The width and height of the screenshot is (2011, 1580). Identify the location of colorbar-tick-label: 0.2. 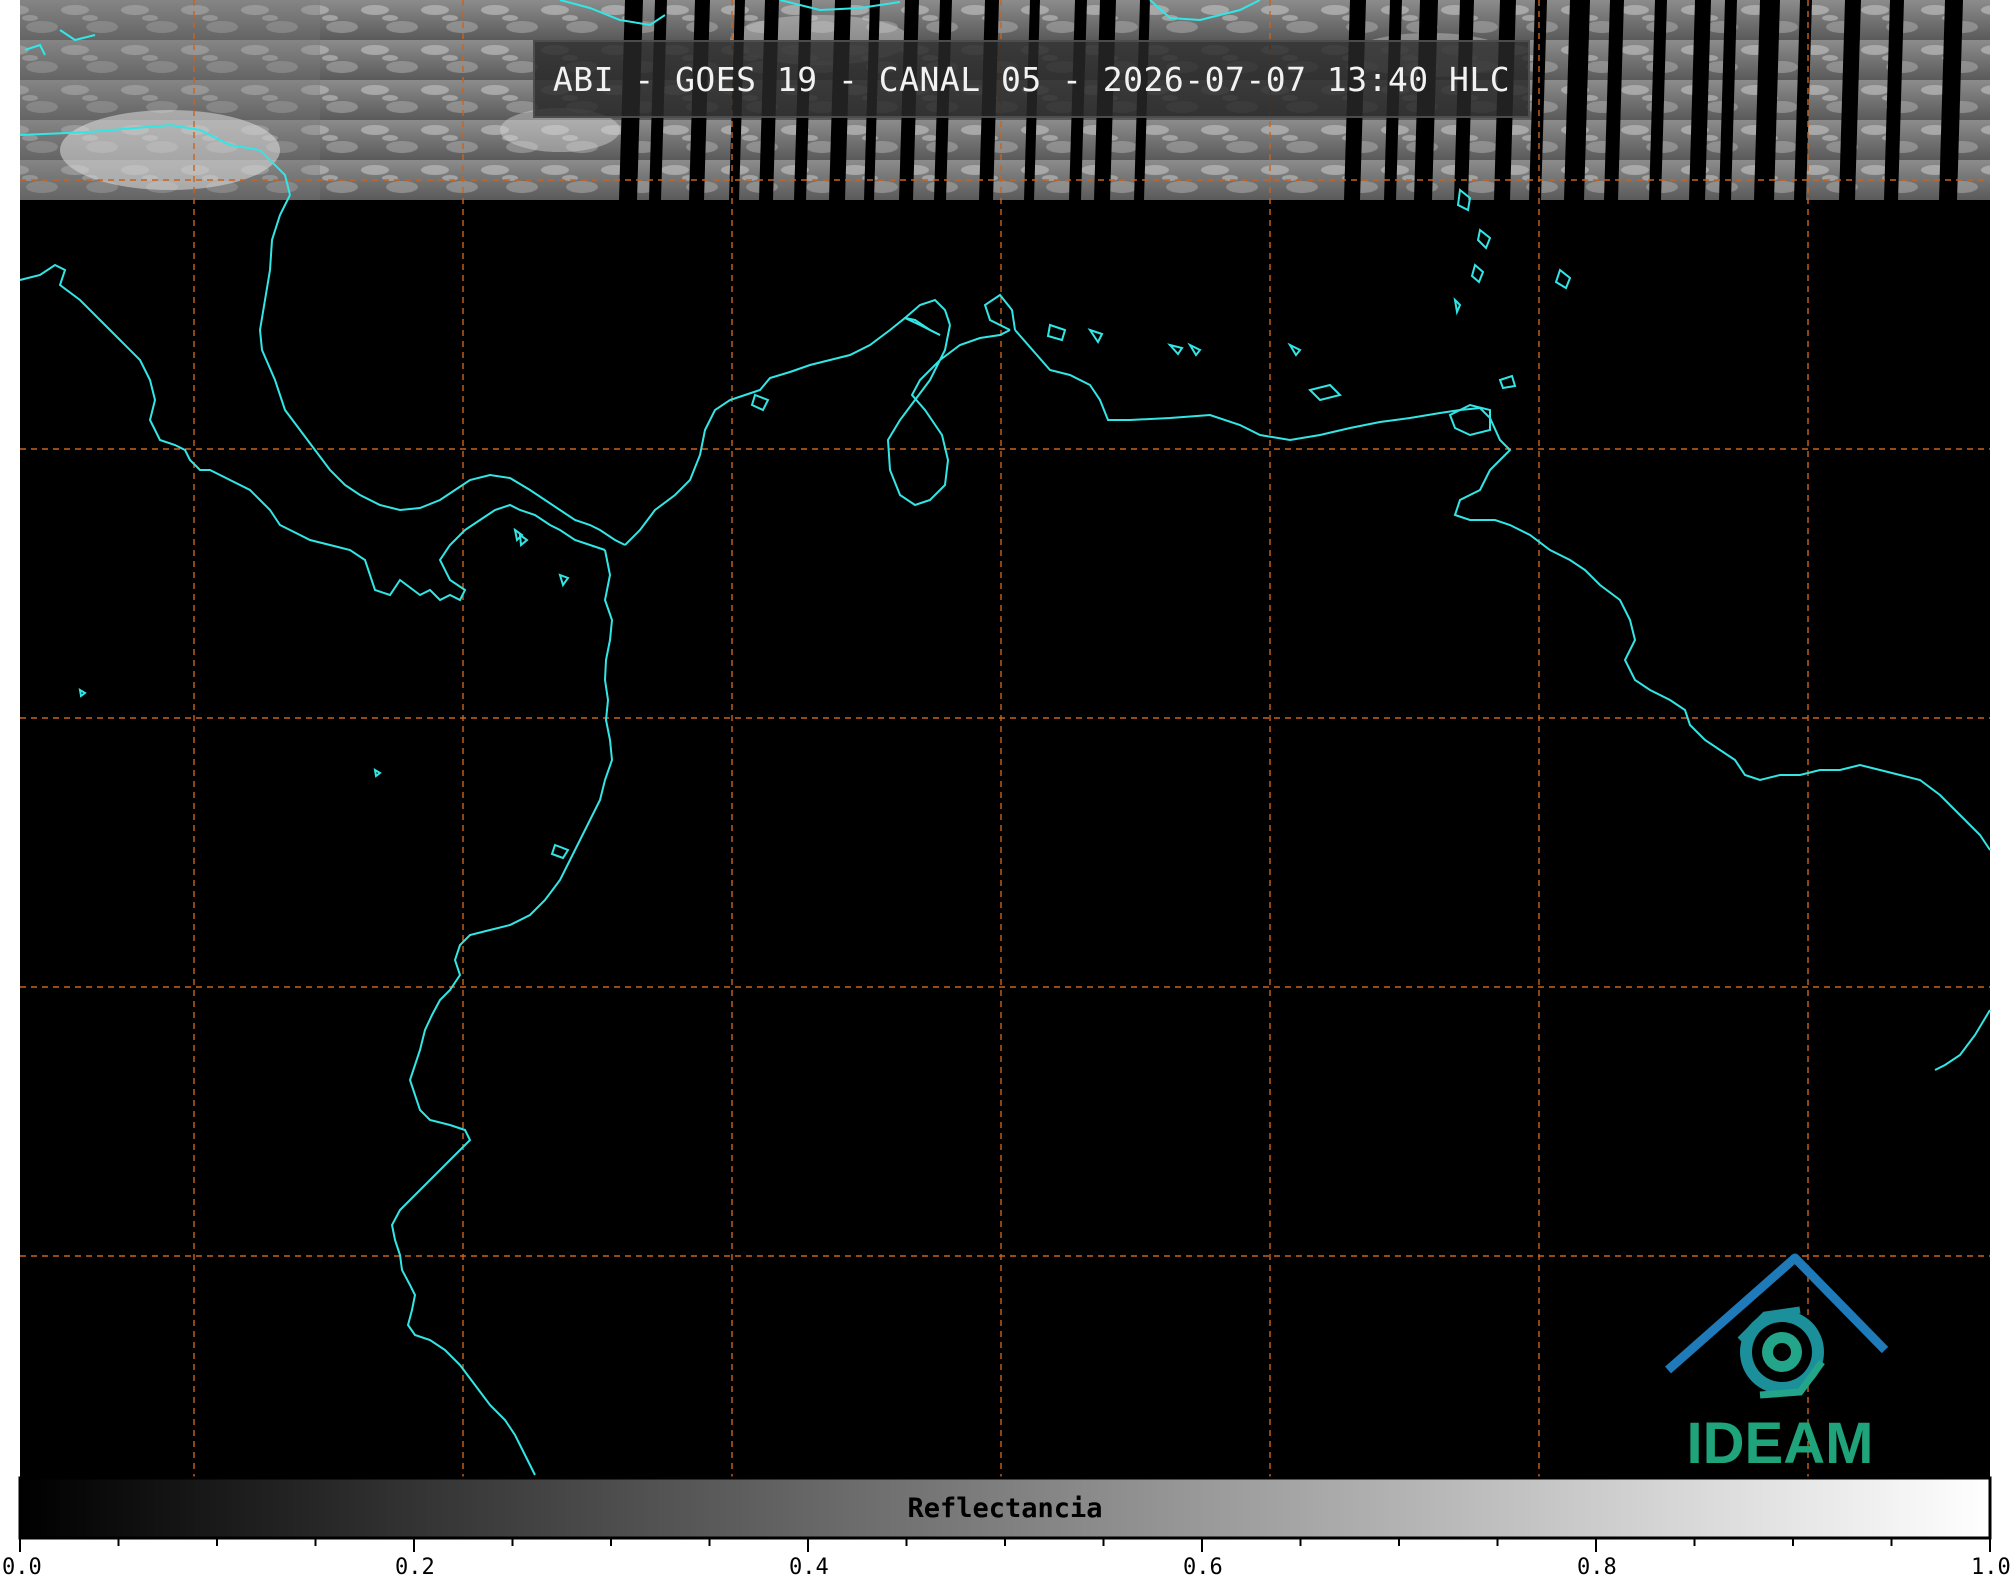
(415, 1567).